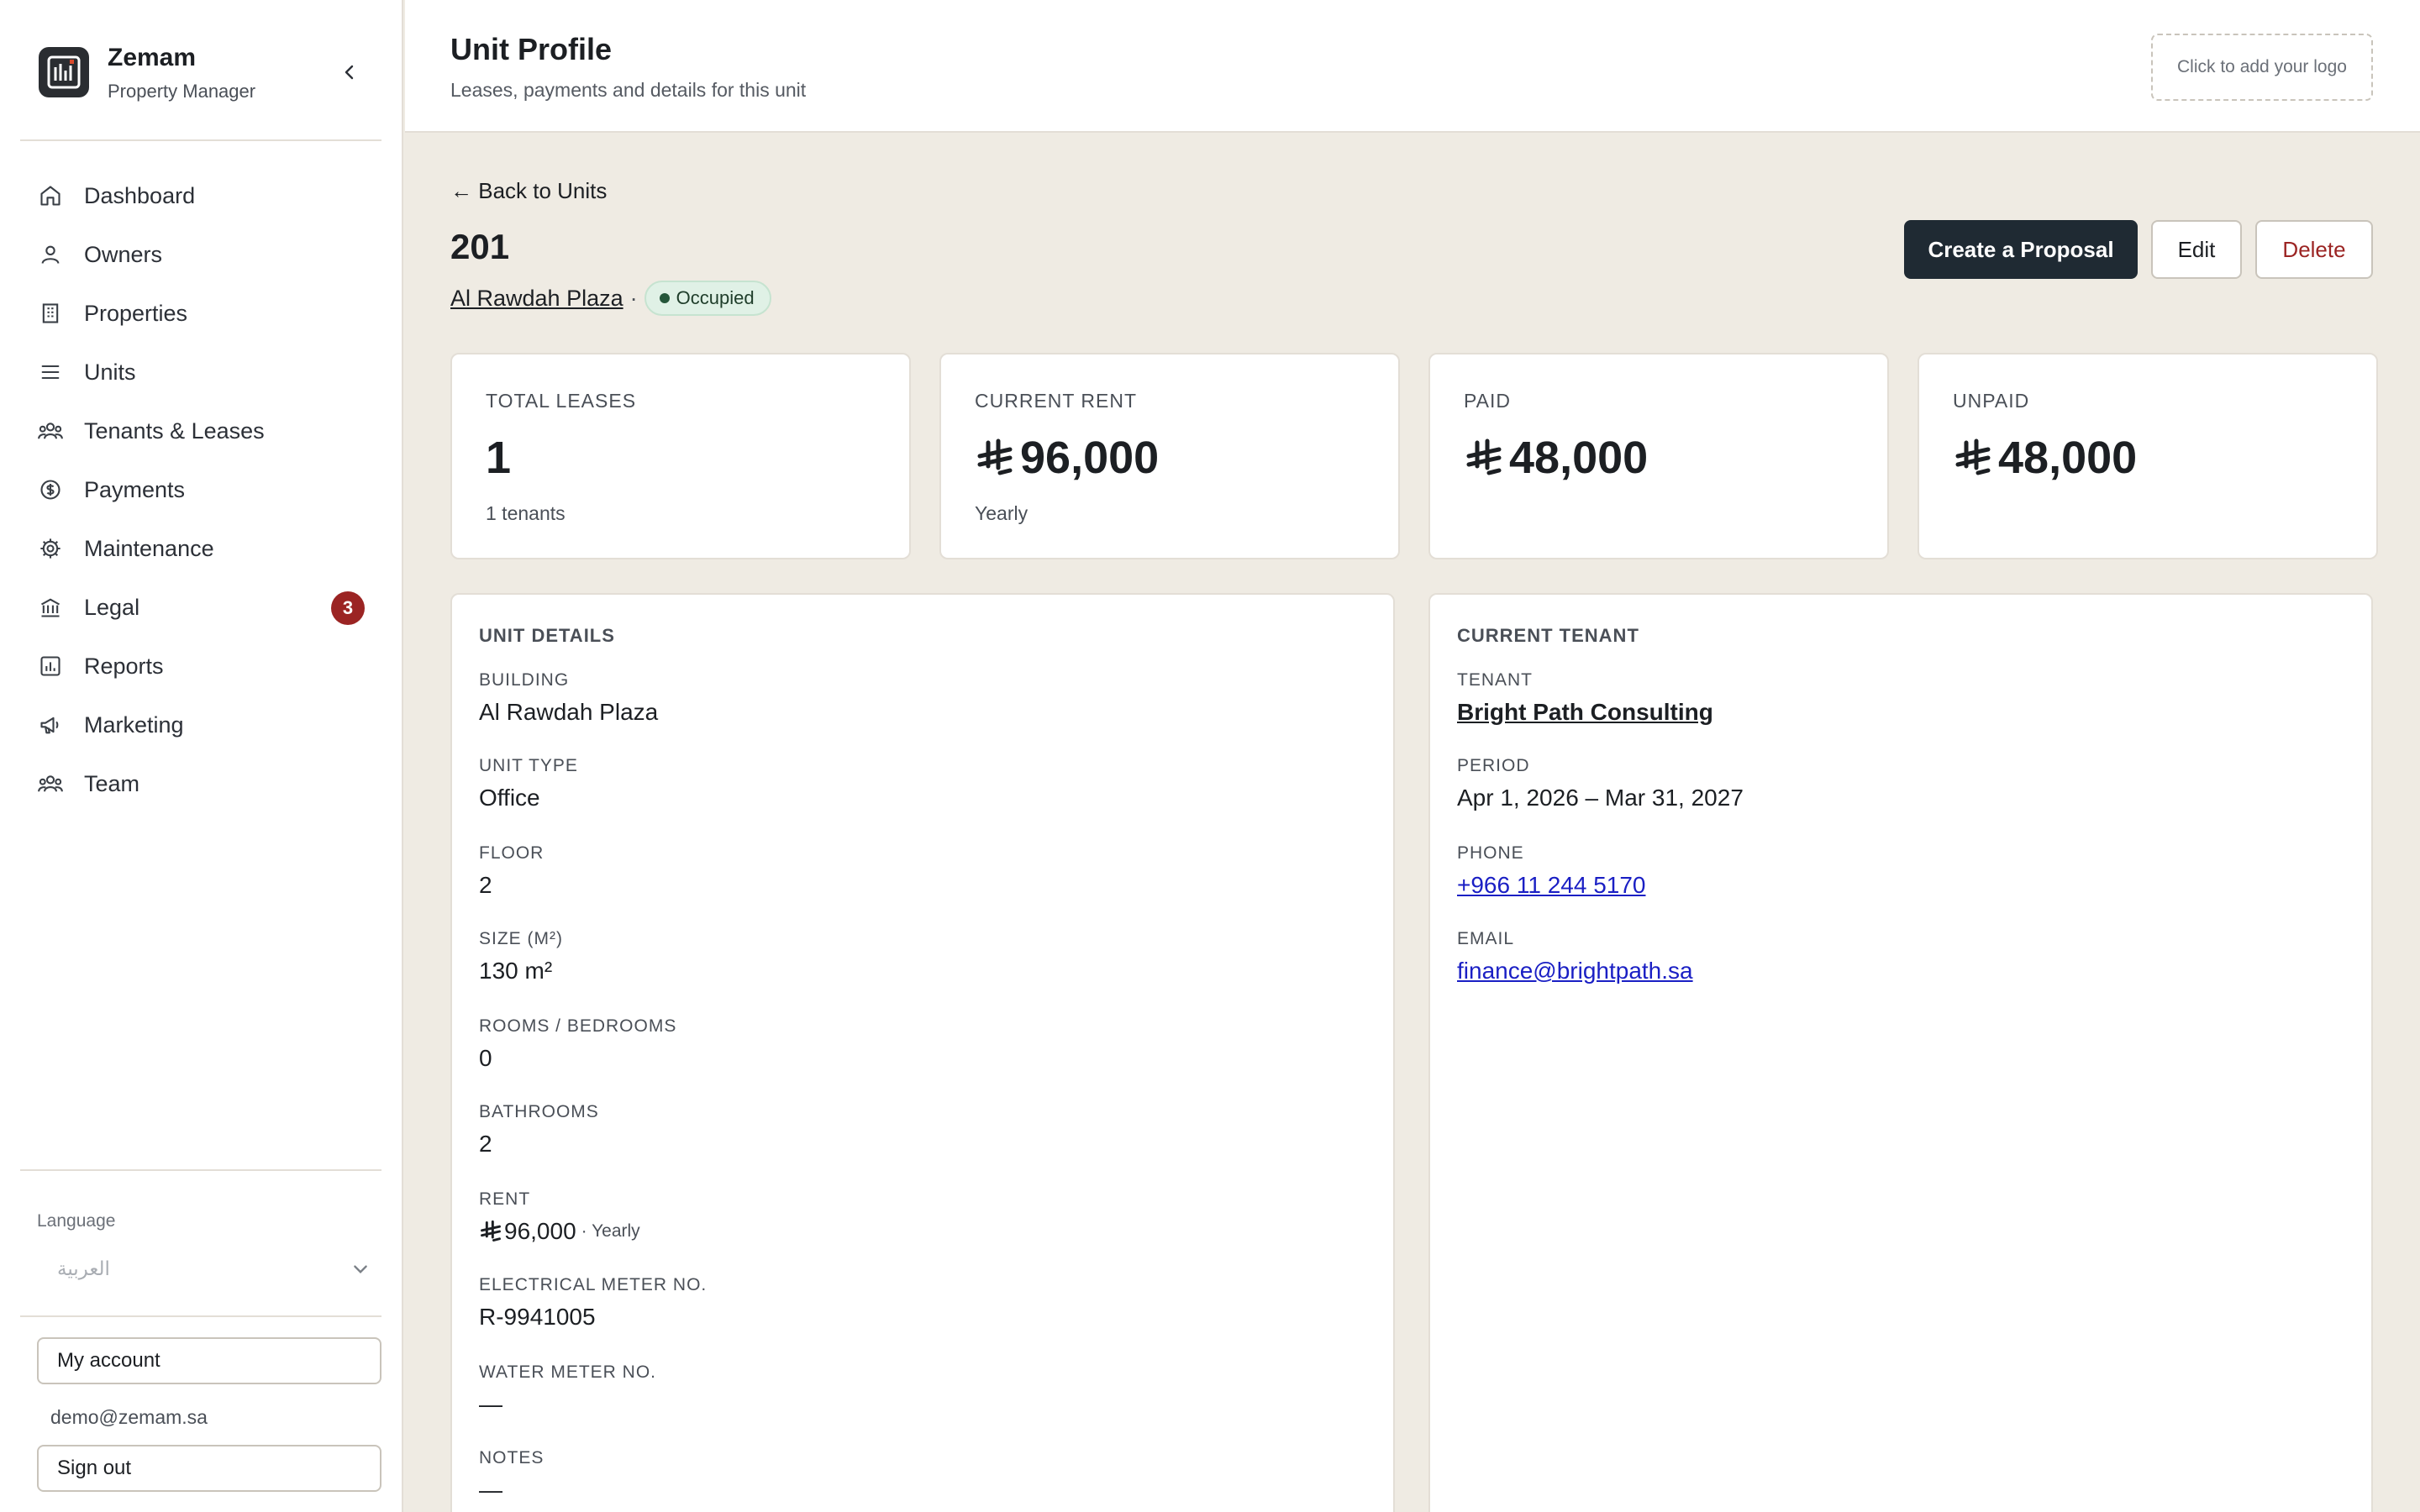 This screenshot has width=2420, height=1512. Describe the element at coordinates (524, 680) in the screenshot. I see `field-label: BUILDING` at that location.